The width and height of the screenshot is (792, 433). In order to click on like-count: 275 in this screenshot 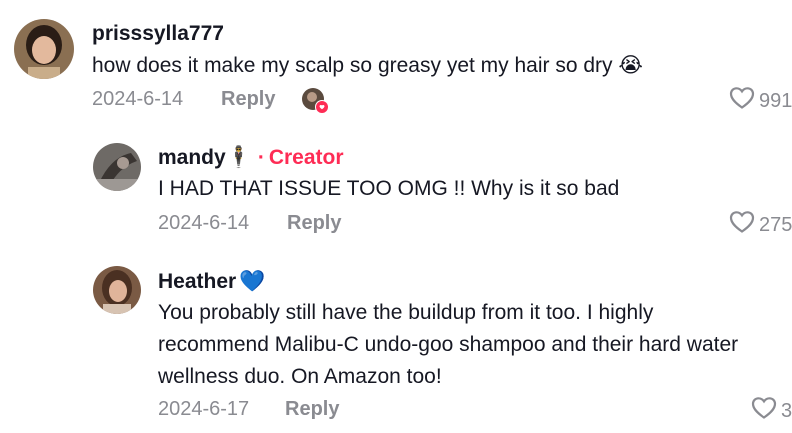, I will do `click(760, 225)`.